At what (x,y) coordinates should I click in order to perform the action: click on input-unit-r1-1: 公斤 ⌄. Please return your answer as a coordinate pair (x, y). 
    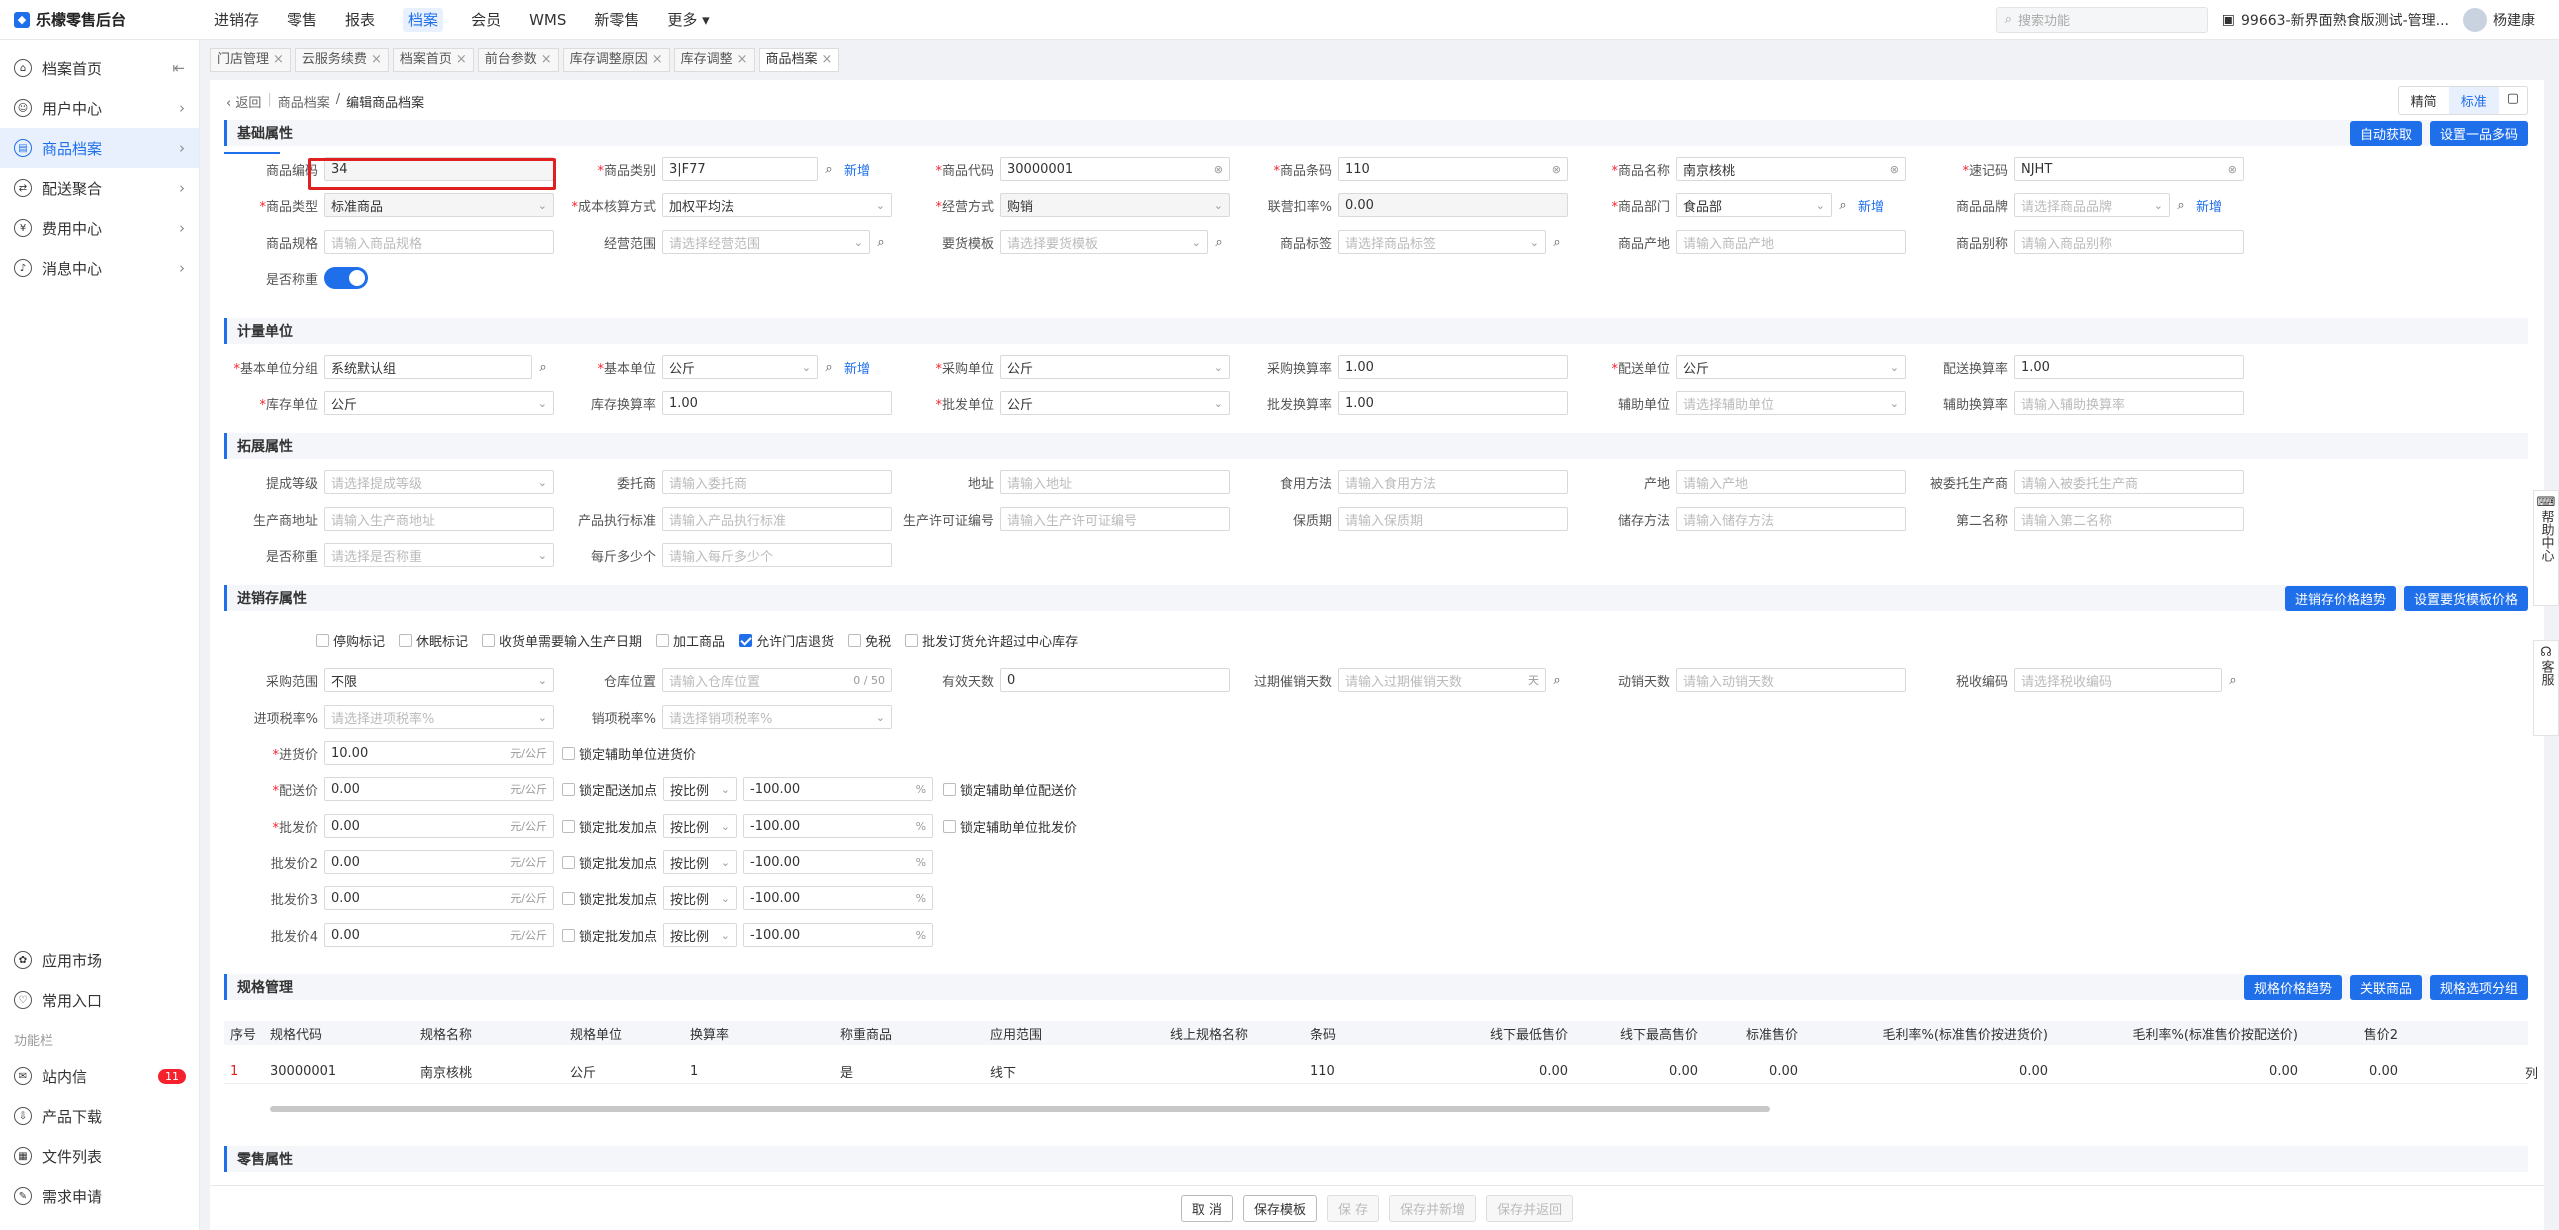
    Looking at the image, I should click on (740, 367).